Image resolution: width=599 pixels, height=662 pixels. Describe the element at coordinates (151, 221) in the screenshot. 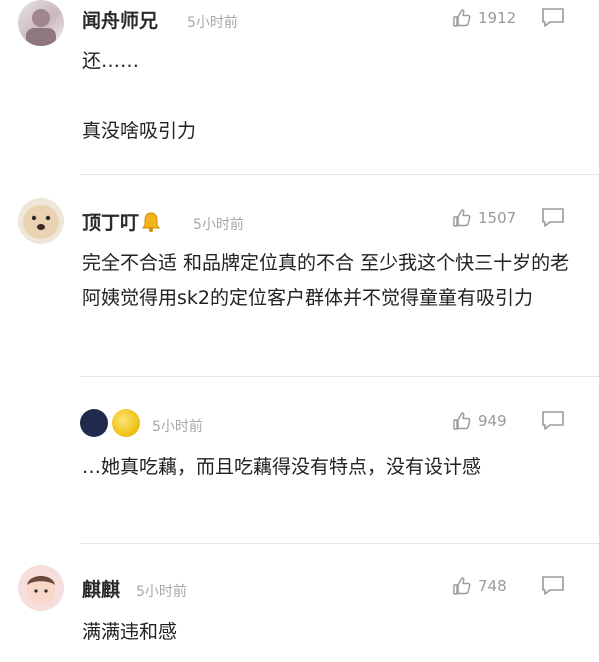

I see `bell-icon` at that location.